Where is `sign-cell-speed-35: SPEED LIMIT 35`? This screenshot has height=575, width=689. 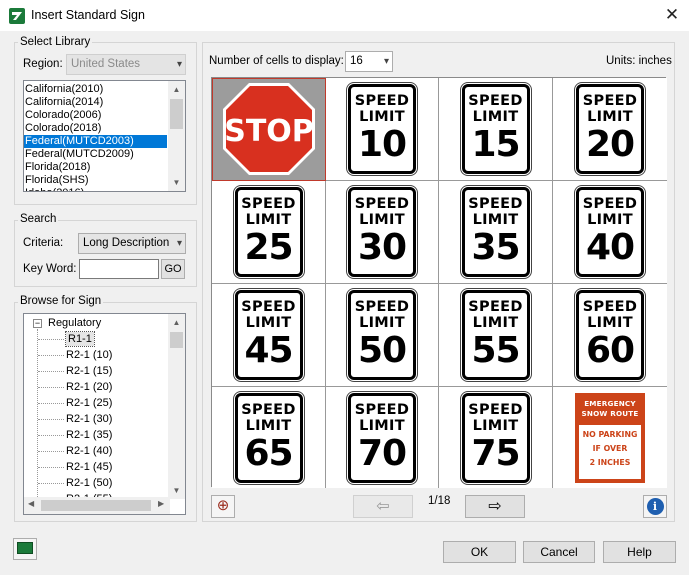 sign-cell-speed-35: SPEED LIMIT 35 is located at coordinates (496, 232).